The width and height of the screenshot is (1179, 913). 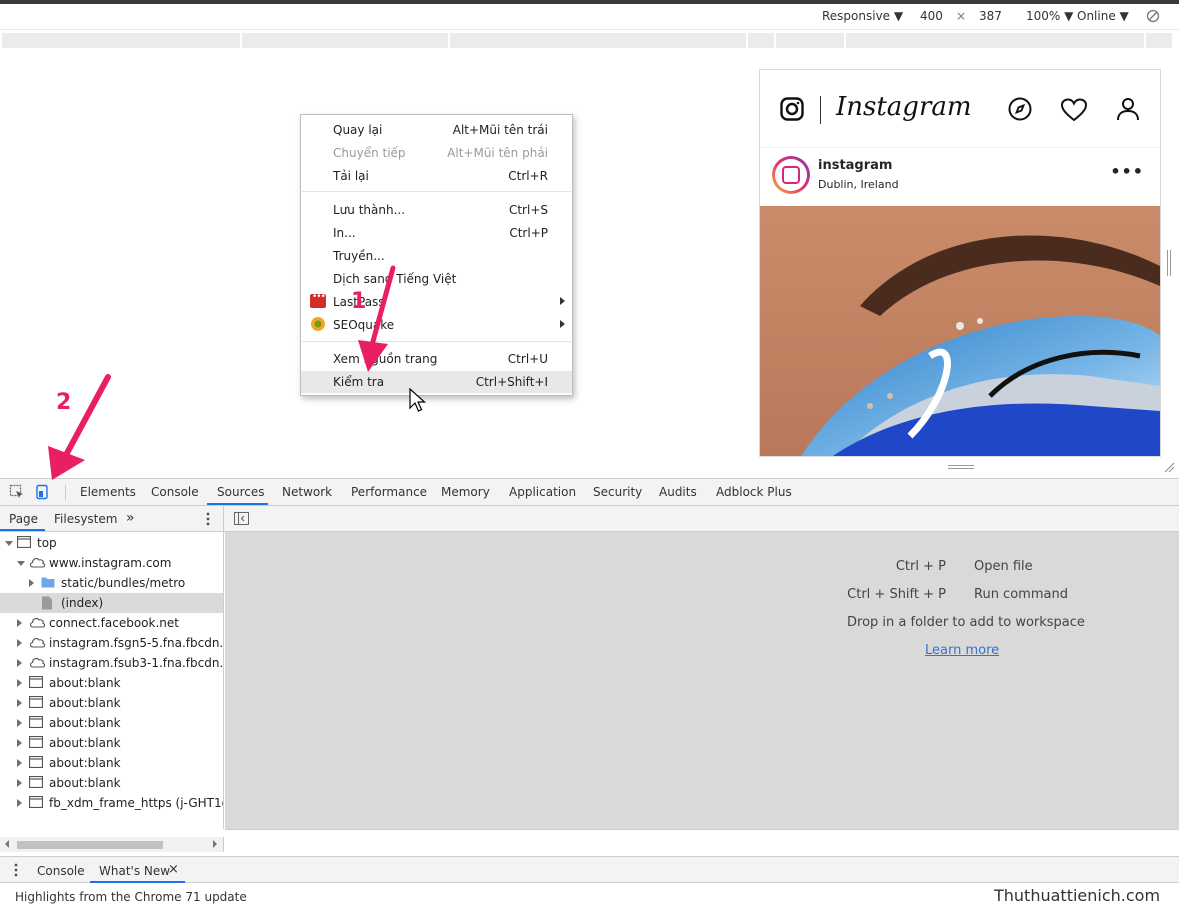 What do you see at coordinates (134, 871) in the screenshot?
I see `drawer-tab-whats-new: What's New` at bounding box center [134, 871].